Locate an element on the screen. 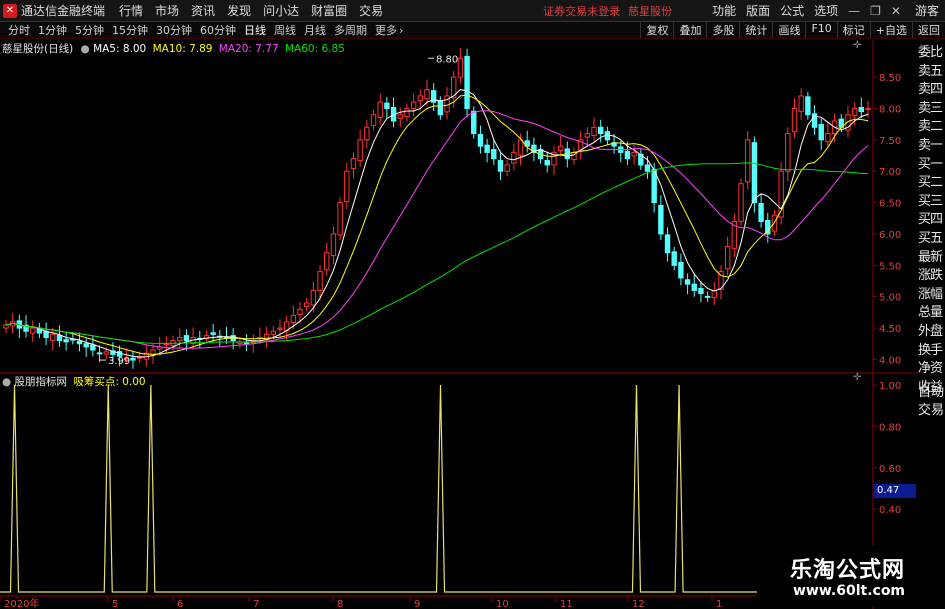  side-item: 买三 is located at coordinates (931, 202).